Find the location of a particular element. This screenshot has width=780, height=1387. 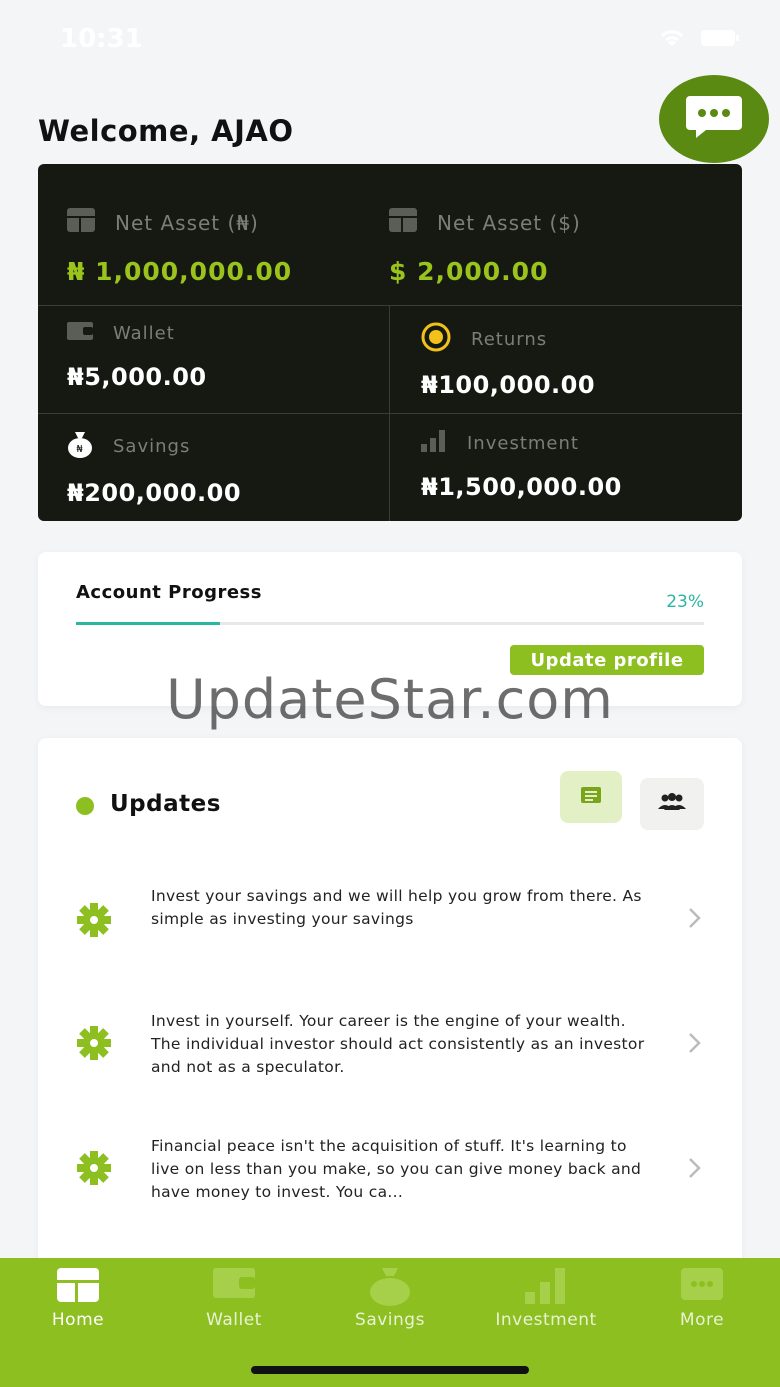

nav-wallet: Wallet is located at coordinates (234, 1298).